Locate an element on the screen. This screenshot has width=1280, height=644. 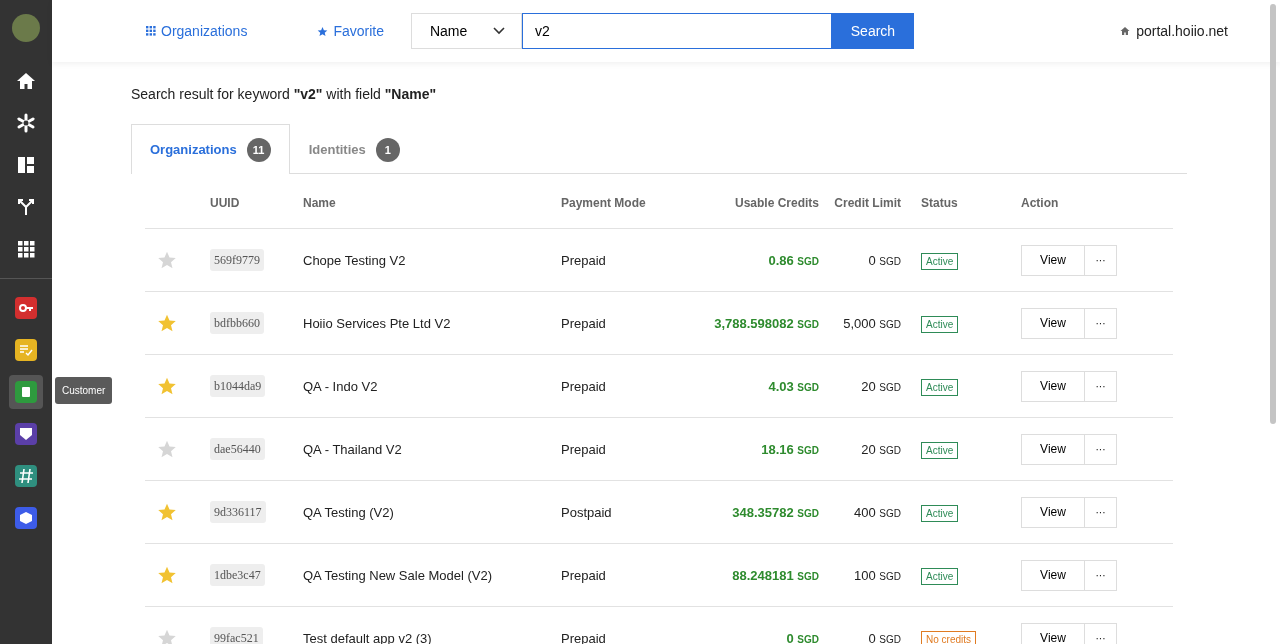
uuid-tag: dae56440 is located at coordinates (237, 449).